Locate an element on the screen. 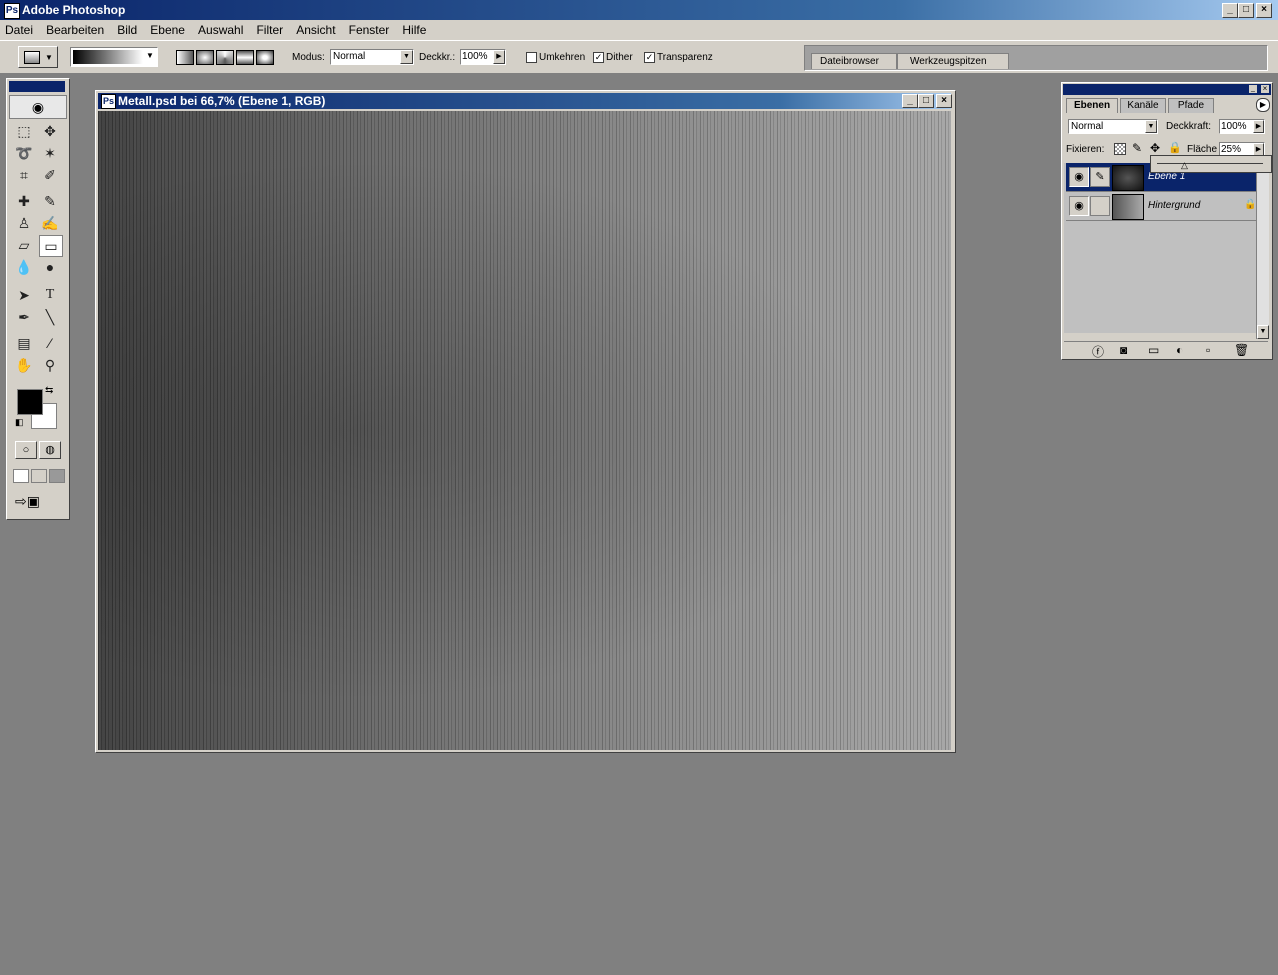  deckkr-input: 100% ▶ is located at coordinates (483, 57).